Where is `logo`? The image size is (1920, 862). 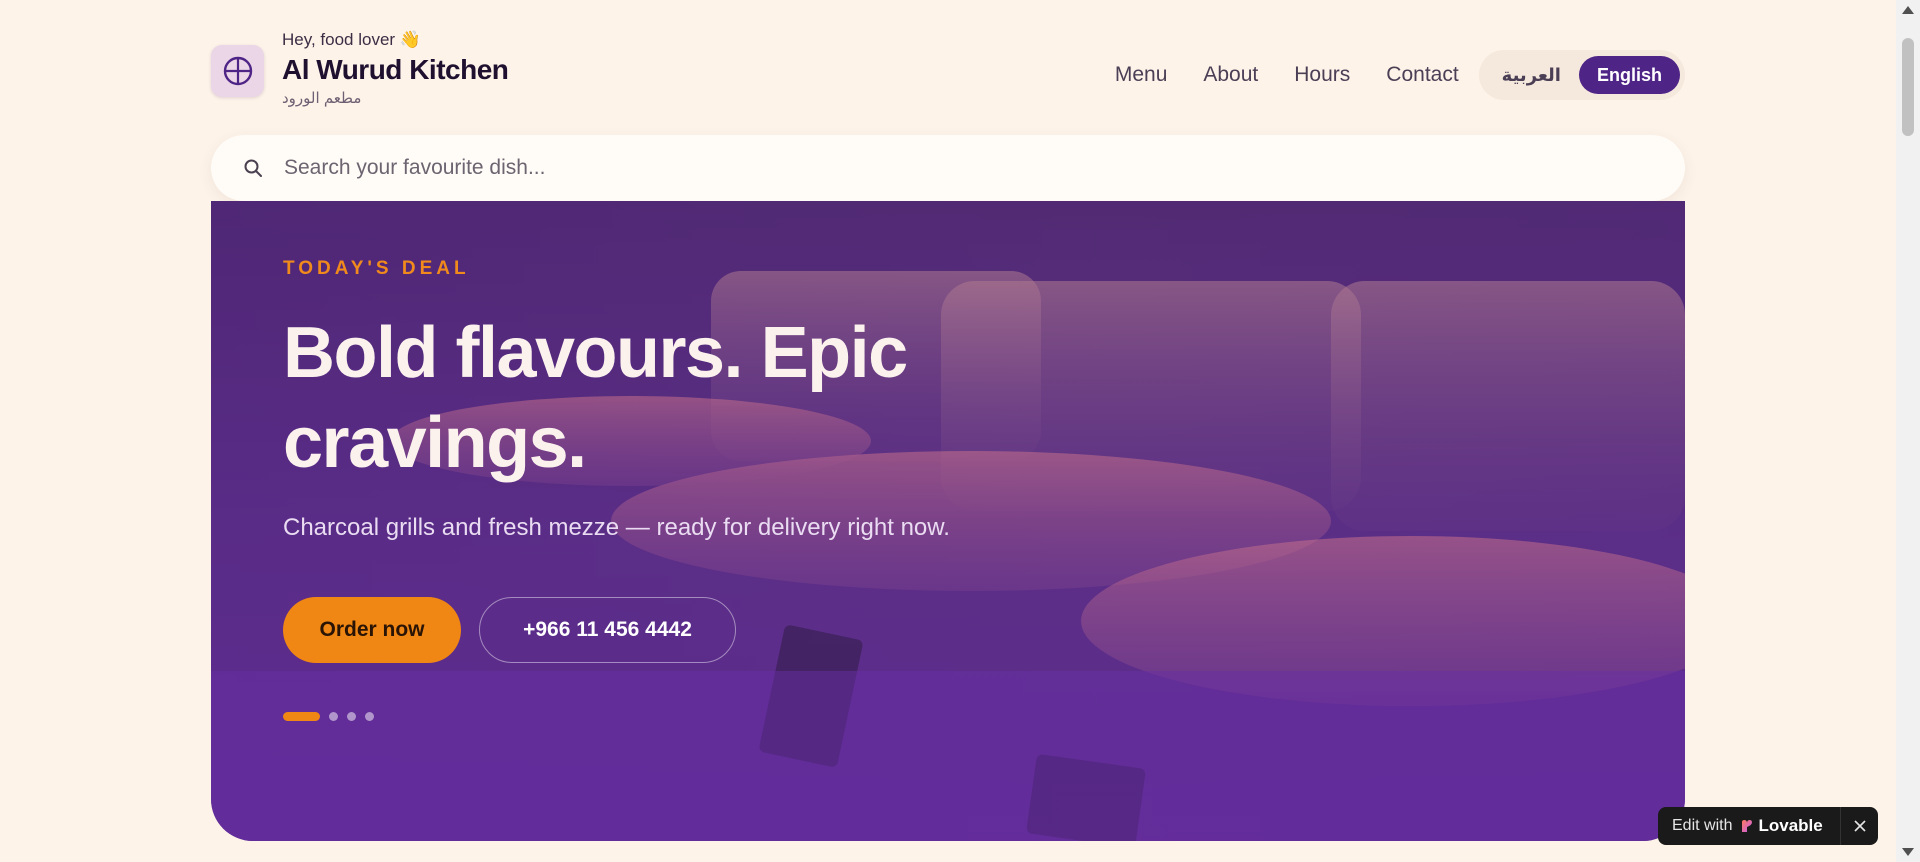
logo is located at coordinates (237, 71).